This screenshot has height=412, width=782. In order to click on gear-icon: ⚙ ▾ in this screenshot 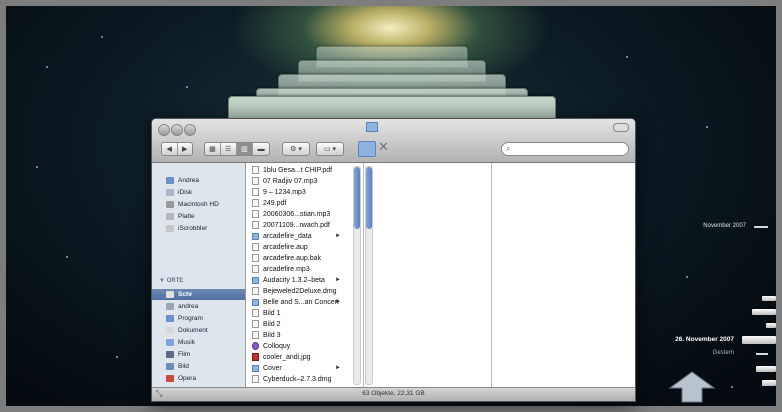, I will do `click(296, 149)`.